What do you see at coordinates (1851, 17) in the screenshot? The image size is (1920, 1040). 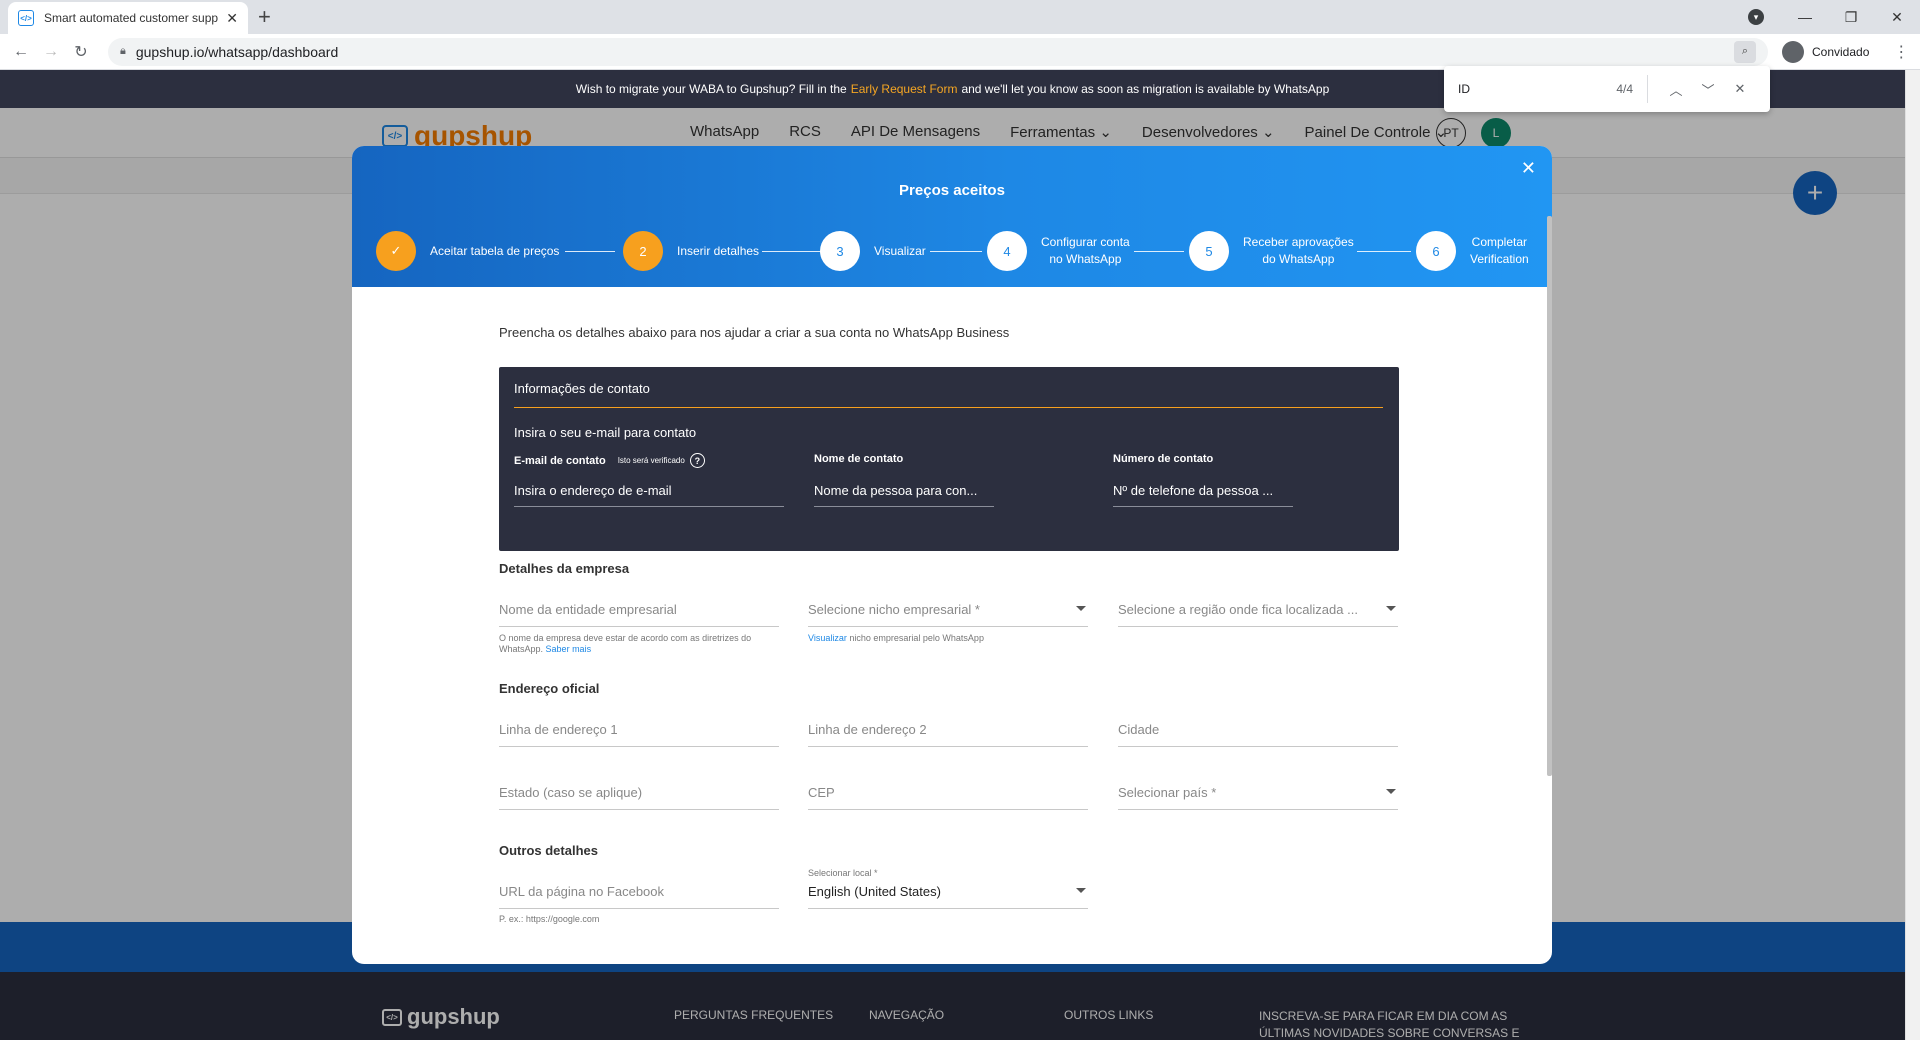 I see `restore-icon: ❐` at bounding box center [1851, 17].